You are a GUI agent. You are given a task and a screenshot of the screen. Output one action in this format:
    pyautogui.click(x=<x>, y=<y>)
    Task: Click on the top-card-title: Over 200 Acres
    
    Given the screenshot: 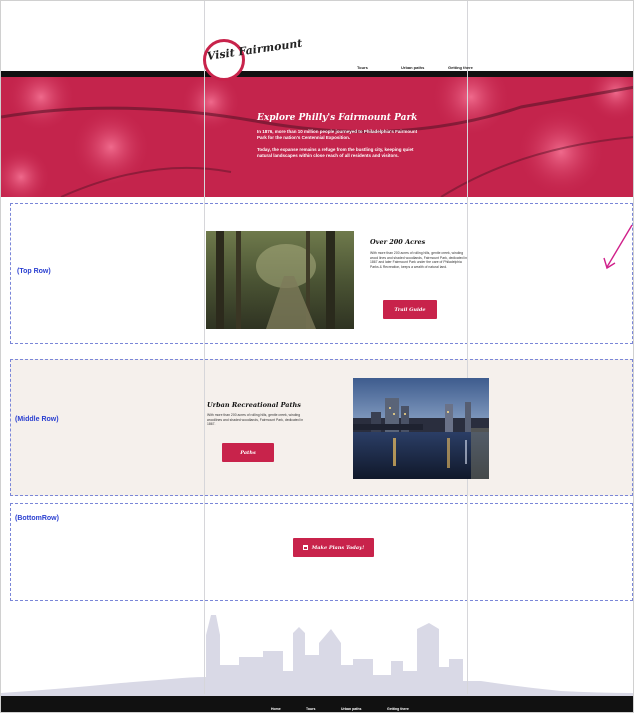 What is the action you would take?
    pyautogui.click(x=398, y=242)
    